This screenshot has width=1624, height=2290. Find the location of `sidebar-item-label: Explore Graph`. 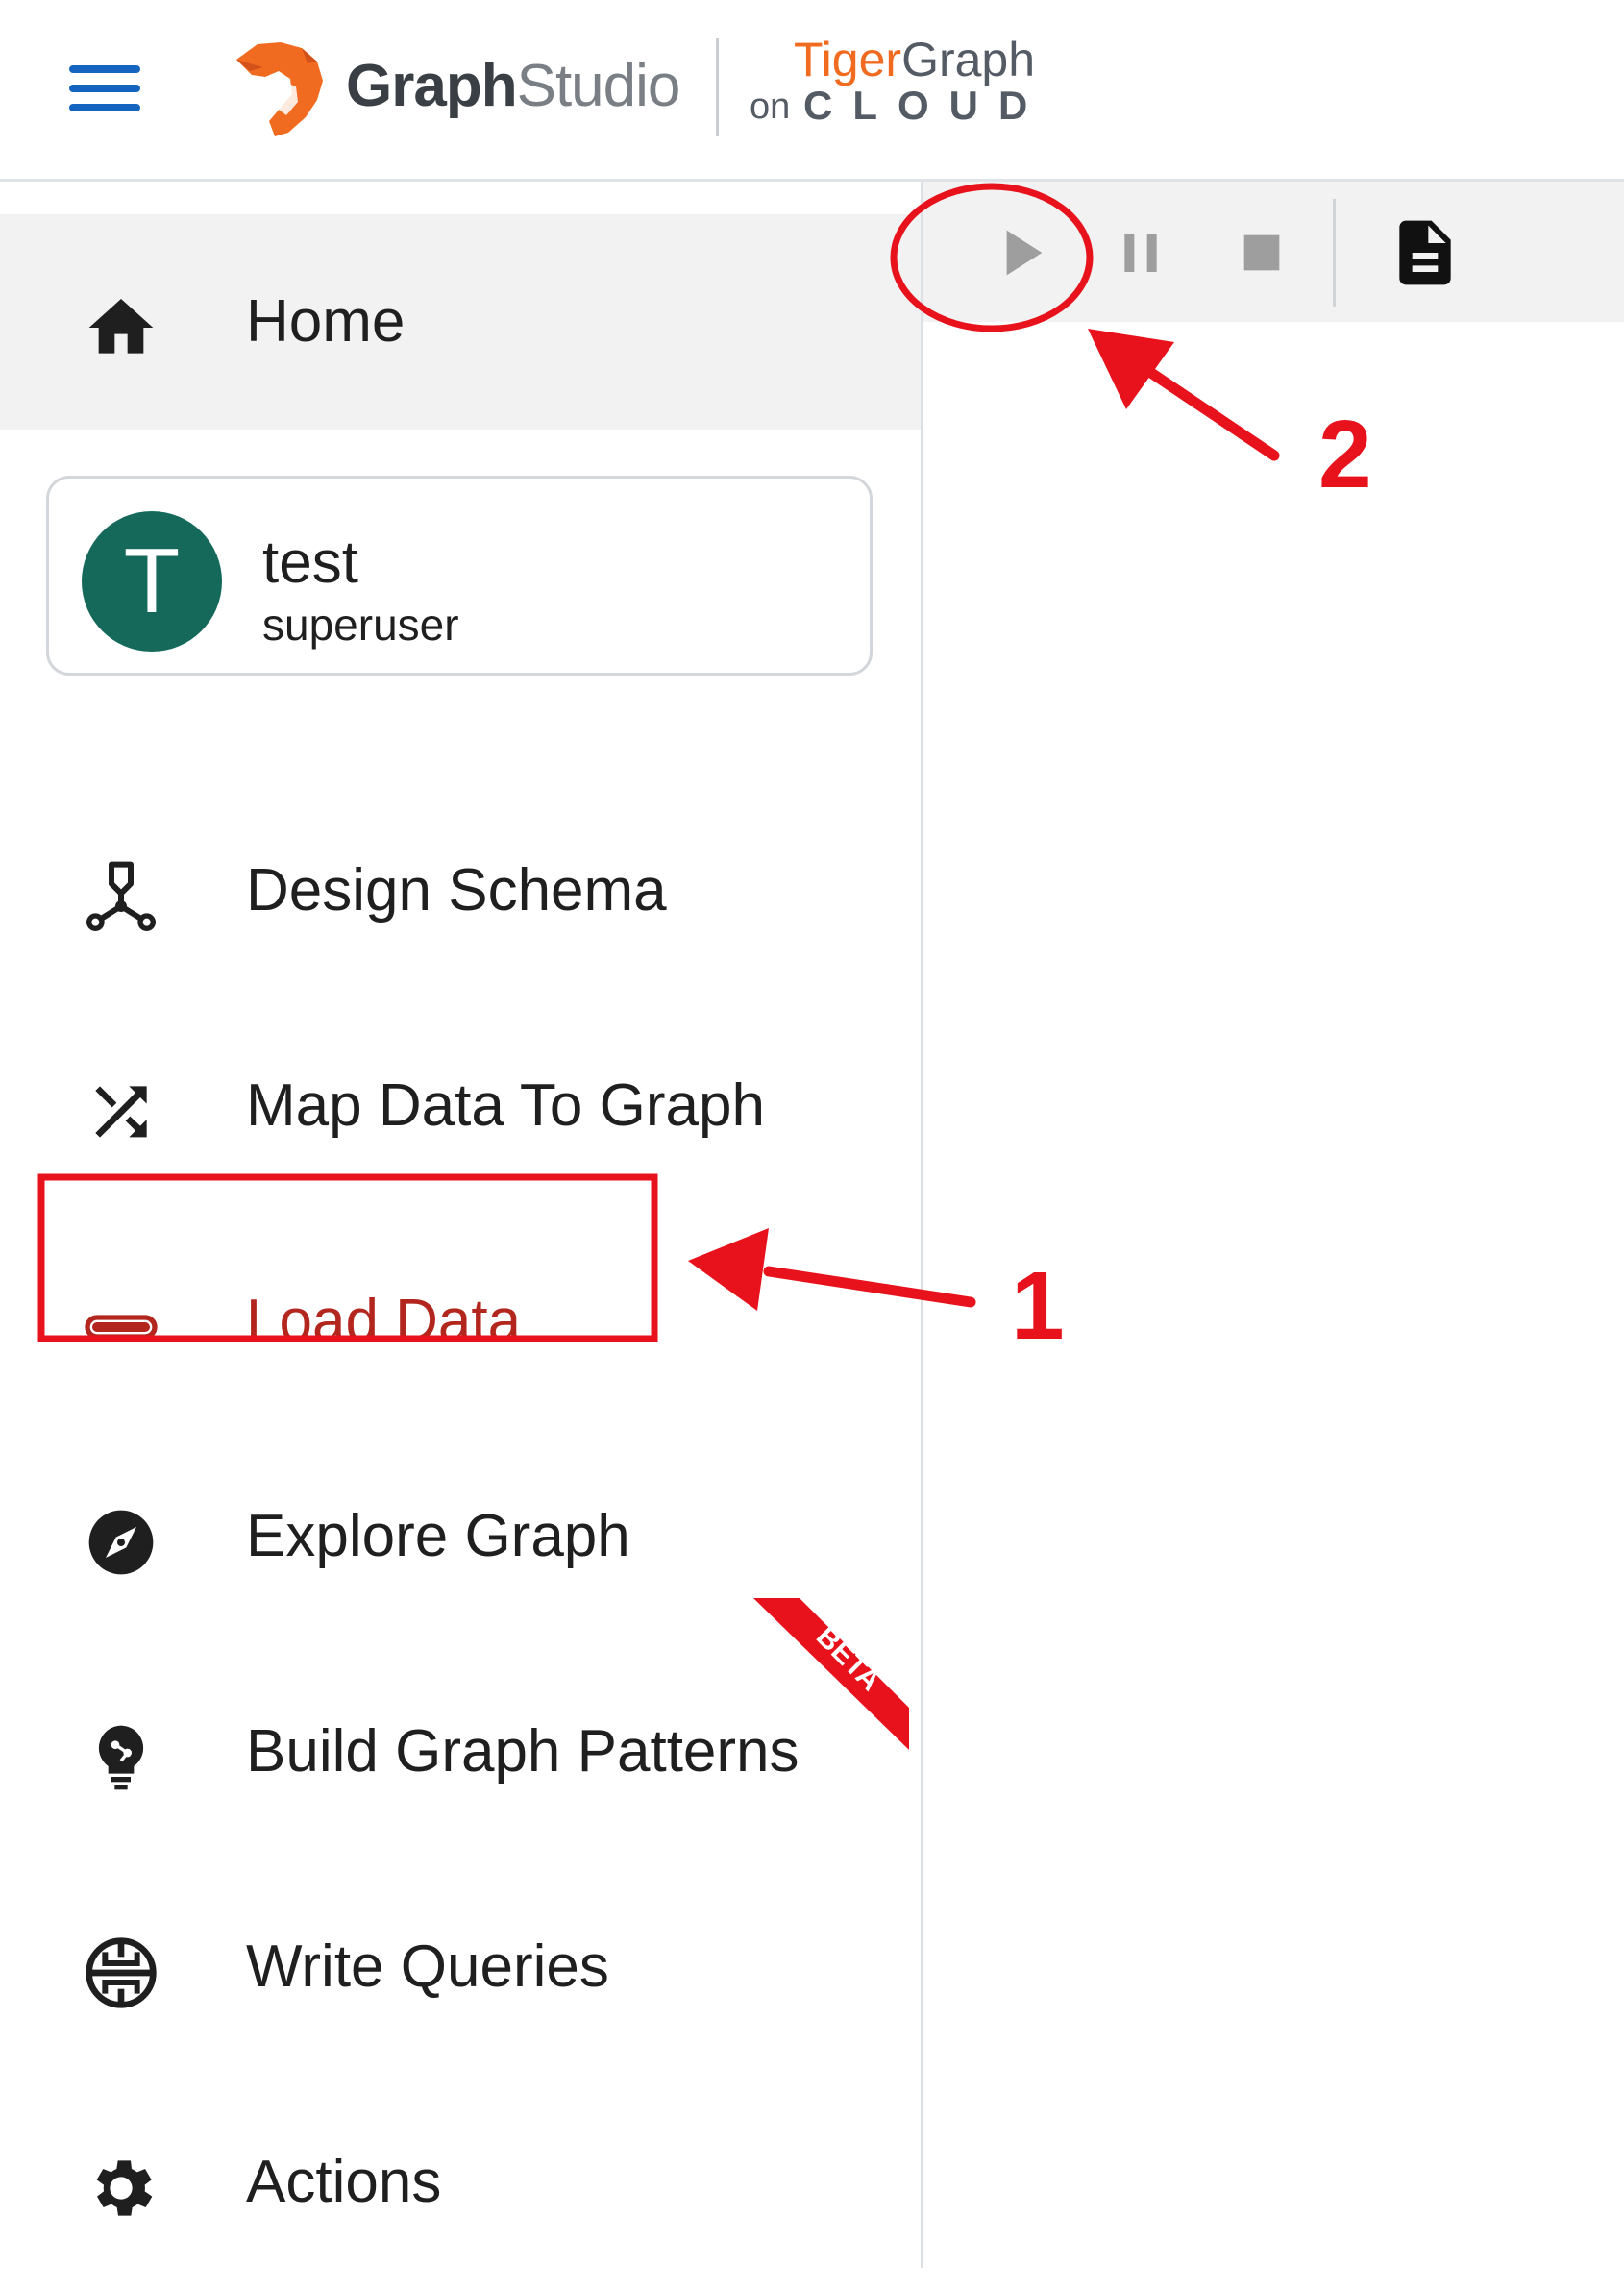

sidebar-item-label: Explore Graph is located at coordinates (438, 1536).